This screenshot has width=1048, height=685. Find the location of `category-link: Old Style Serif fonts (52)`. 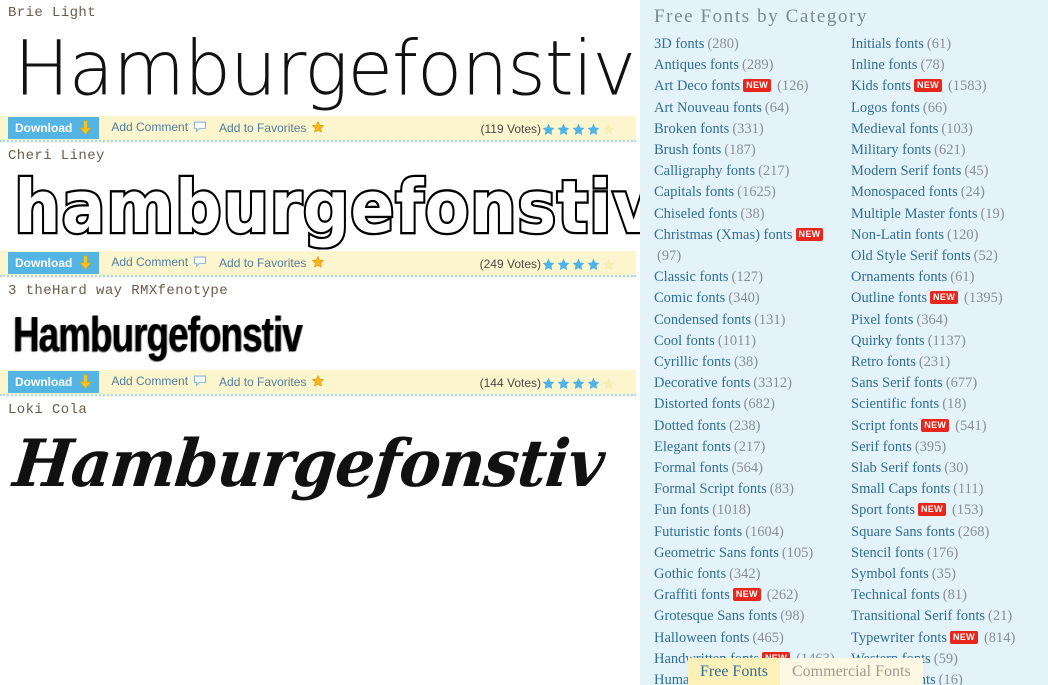

category-link: Old Style Serif fonts (52) is located at coordinates (949, 256).